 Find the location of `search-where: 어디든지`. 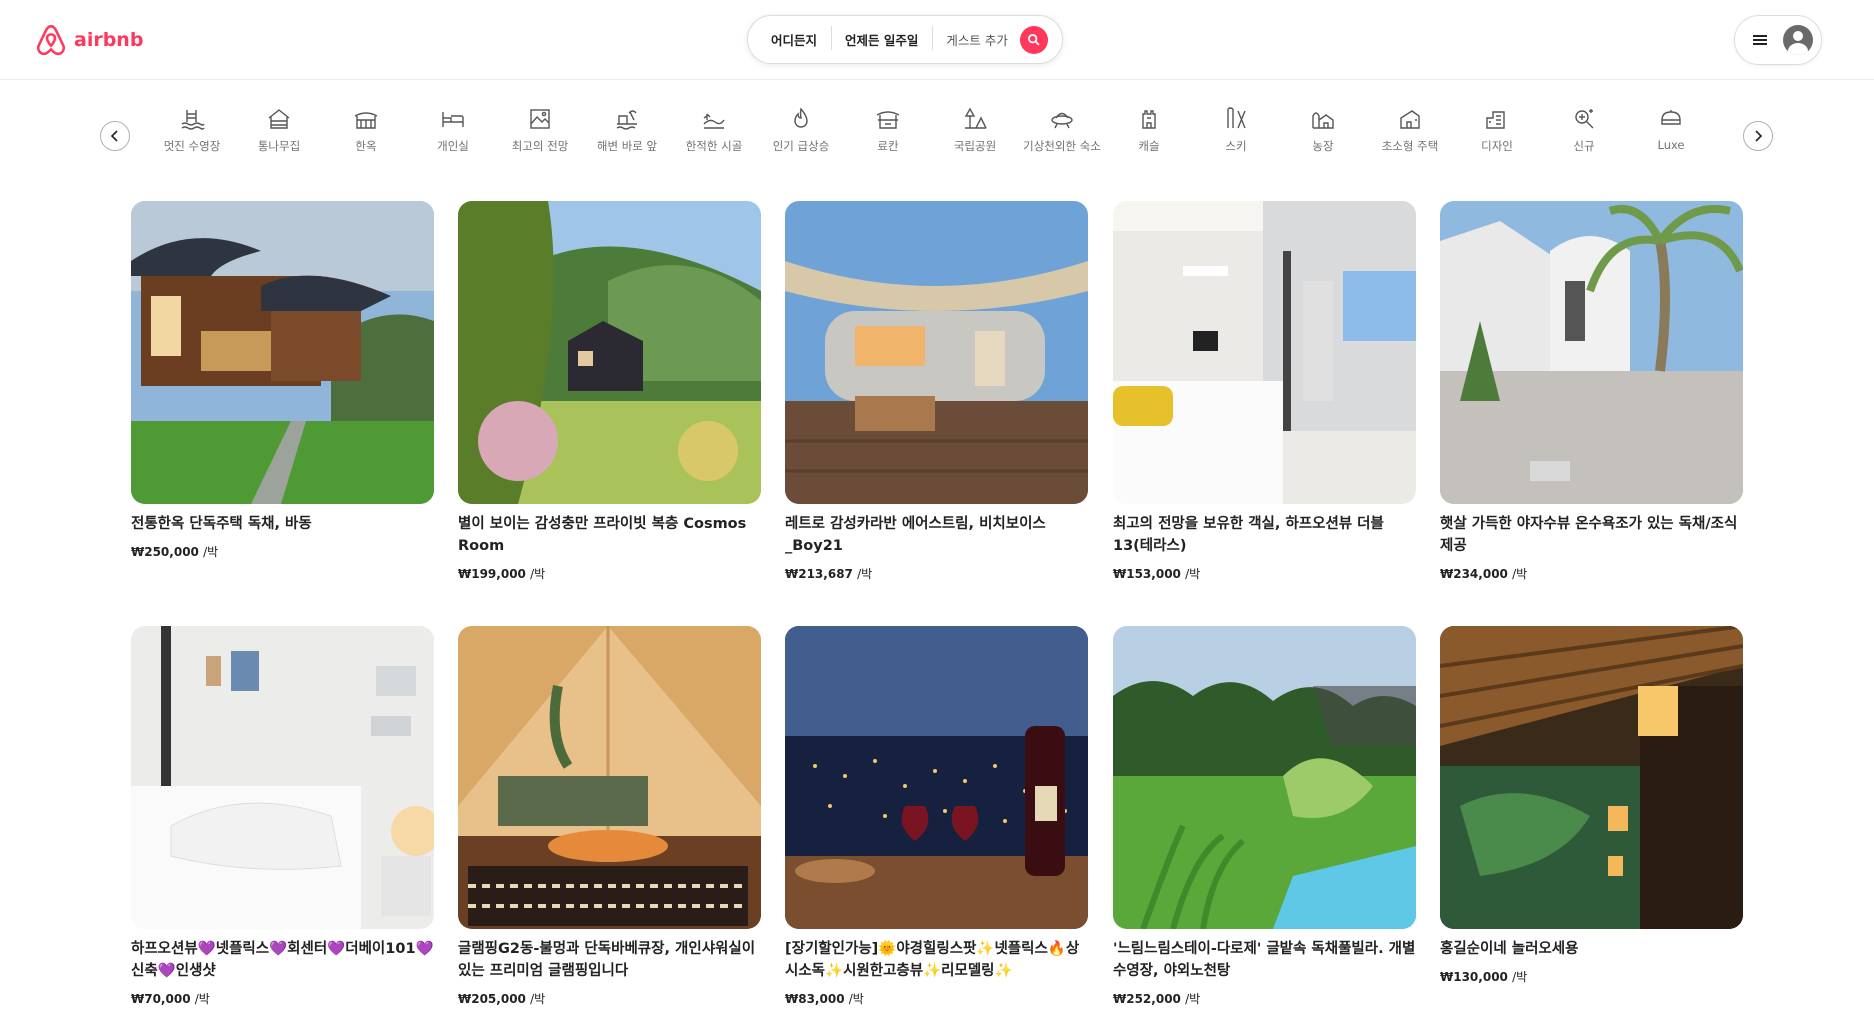

search-where: 어디든지 is located at coordinates (789, 39).